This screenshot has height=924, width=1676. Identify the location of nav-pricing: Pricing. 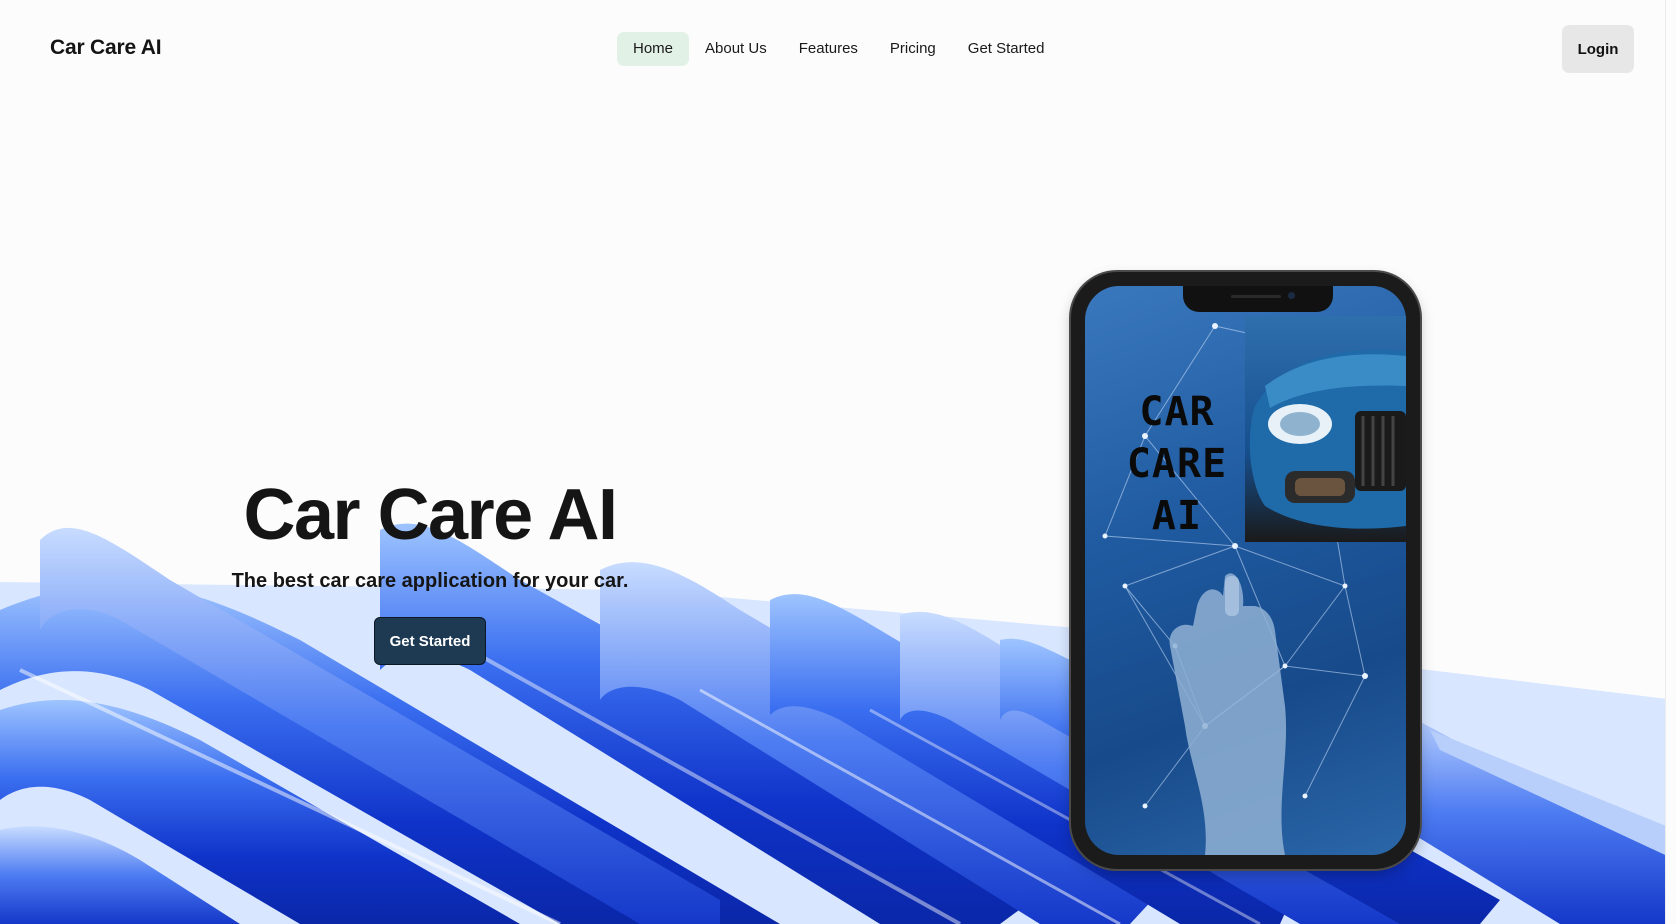
(913, 49).